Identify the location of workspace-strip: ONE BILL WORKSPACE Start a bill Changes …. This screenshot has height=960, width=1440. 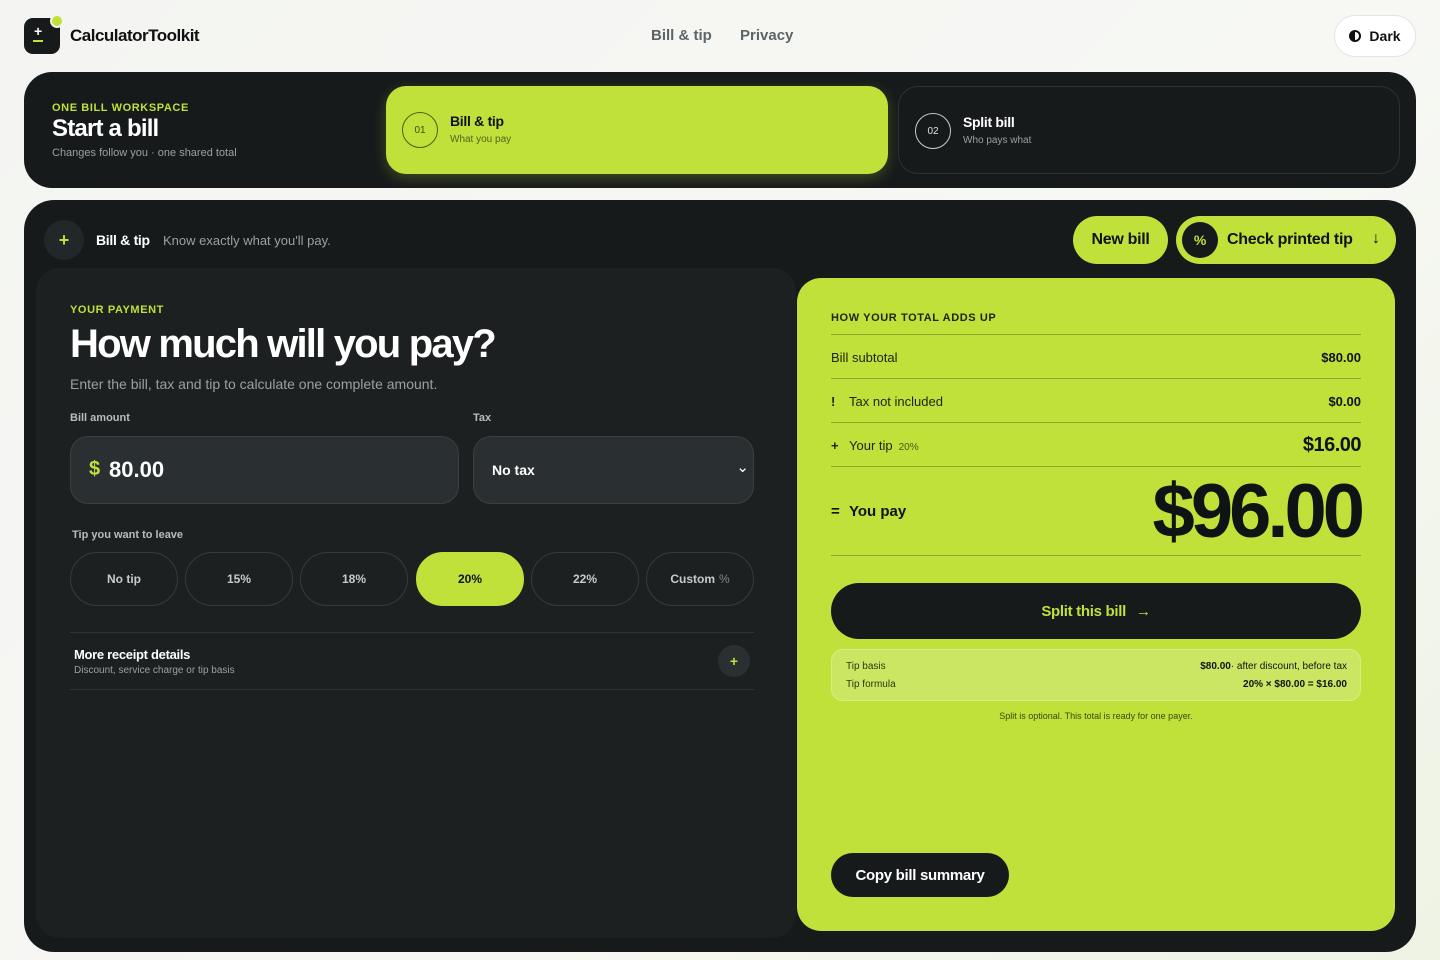
(720, 130).